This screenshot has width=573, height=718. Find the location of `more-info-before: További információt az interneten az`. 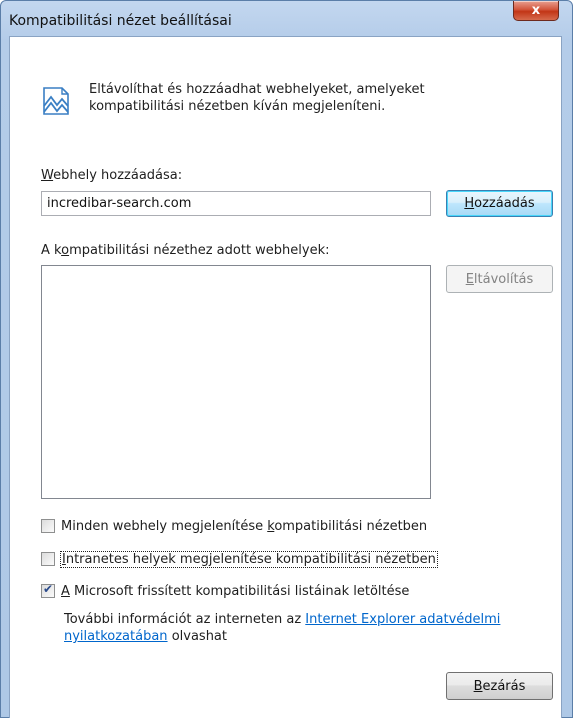

more-info-before: További információt az interneten az is located at coordinates (185, 619).